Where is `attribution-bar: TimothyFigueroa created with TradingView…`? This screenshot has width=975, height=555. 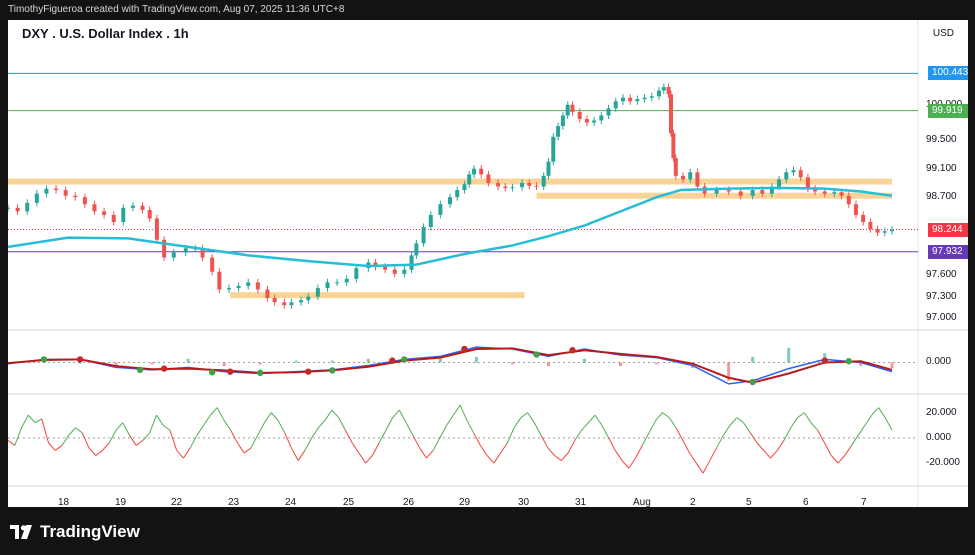 attribution-bar: TimothyFigueroa created with TradingView… is located at coordinates (176, 9).